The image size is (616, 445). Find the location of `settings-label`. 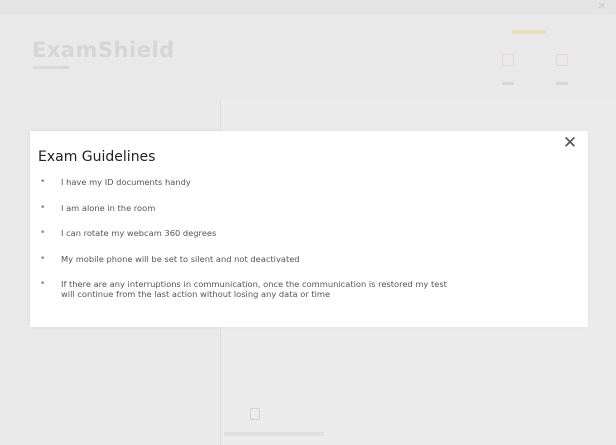

settings-label is located at coordinates (508, 83).